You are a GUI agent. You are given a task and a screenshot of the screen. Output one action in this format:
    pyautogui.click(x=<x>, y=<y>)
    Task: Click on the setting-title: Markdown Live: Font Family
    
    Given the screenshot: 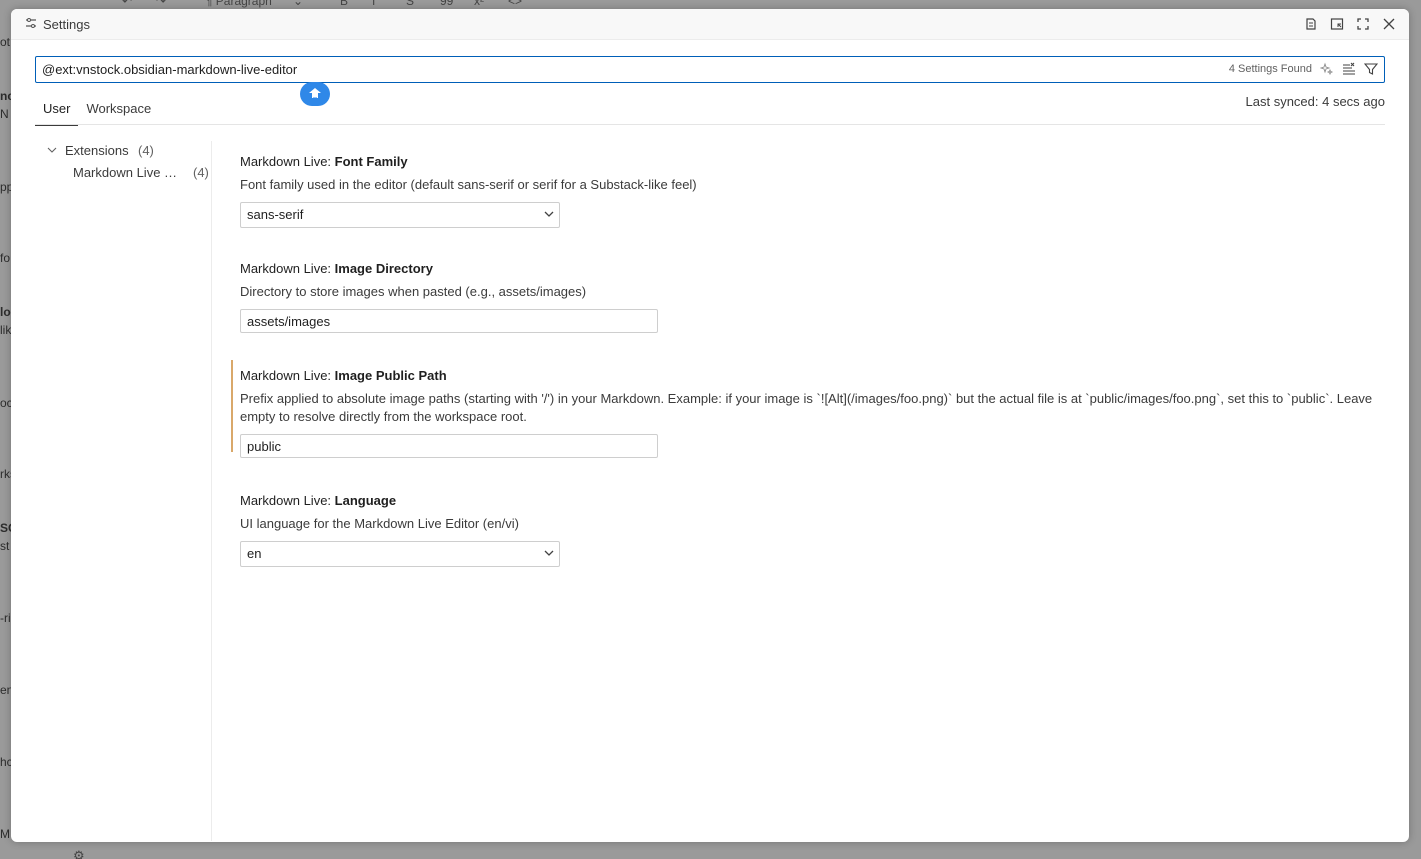 What is the action you would take?
    pyautogui.click(x=810, y=162)
    